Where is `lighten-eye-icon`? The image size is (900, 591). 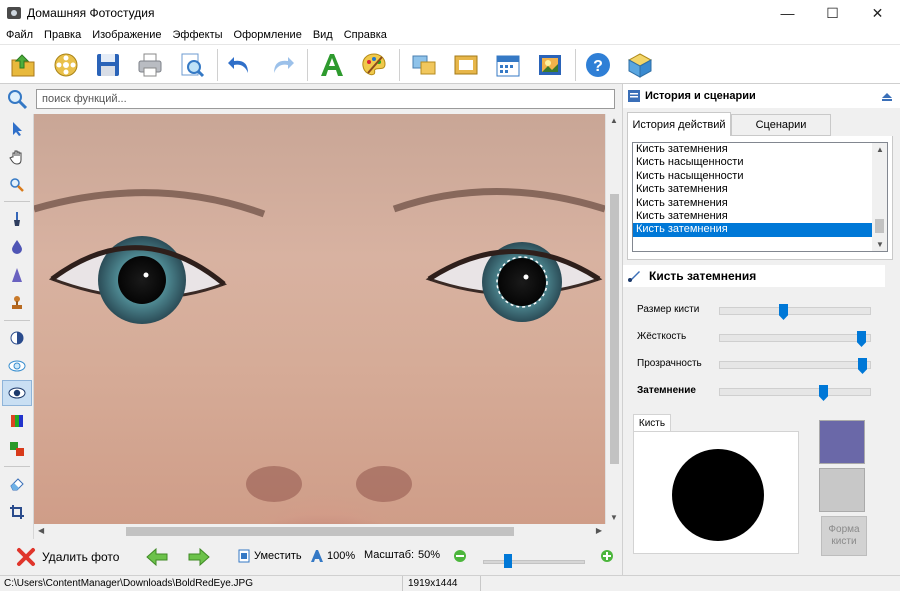
lighten-eye-icon is located at coordinates (17, 366).